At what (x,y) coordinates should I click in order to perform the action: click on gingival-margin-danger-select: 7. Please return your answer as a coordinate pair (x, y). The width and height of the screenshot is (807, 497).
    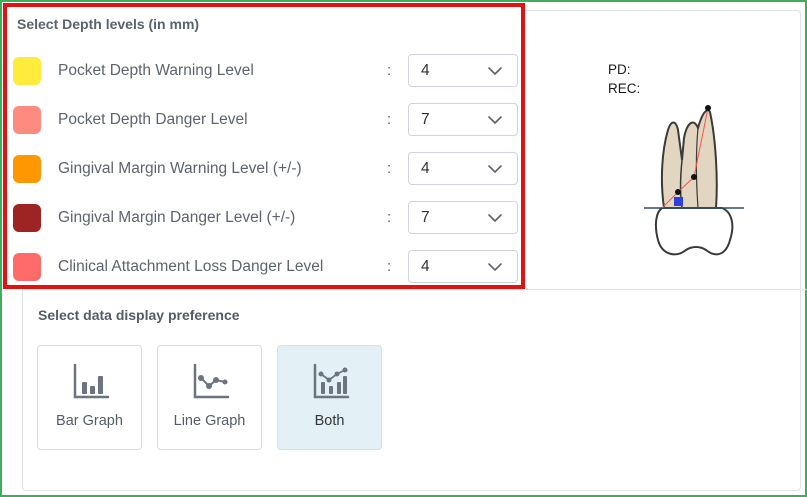
    Looking at the image, I should click on (463, 217).